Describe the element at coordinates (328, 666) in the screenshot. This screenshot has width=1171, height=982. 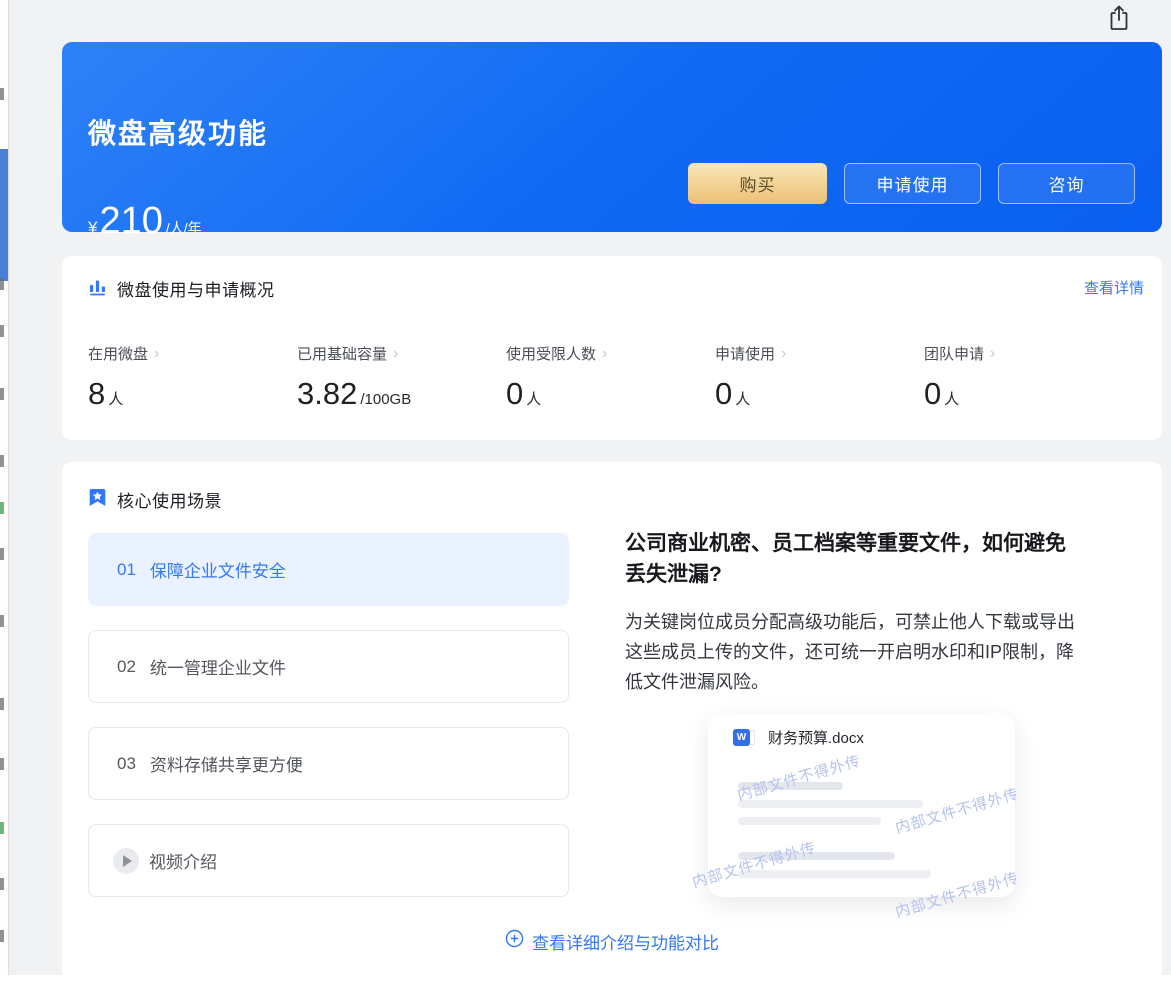
I see `scenario-item-unified-management: 02 统一管理企业文件` at that location.